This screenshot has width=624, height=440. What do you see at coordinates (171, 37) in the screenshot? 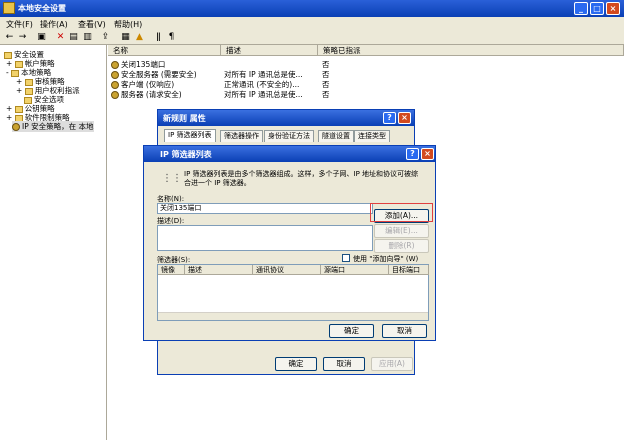
I see `manage-icon: ¶` at bounding box center [171, 37].